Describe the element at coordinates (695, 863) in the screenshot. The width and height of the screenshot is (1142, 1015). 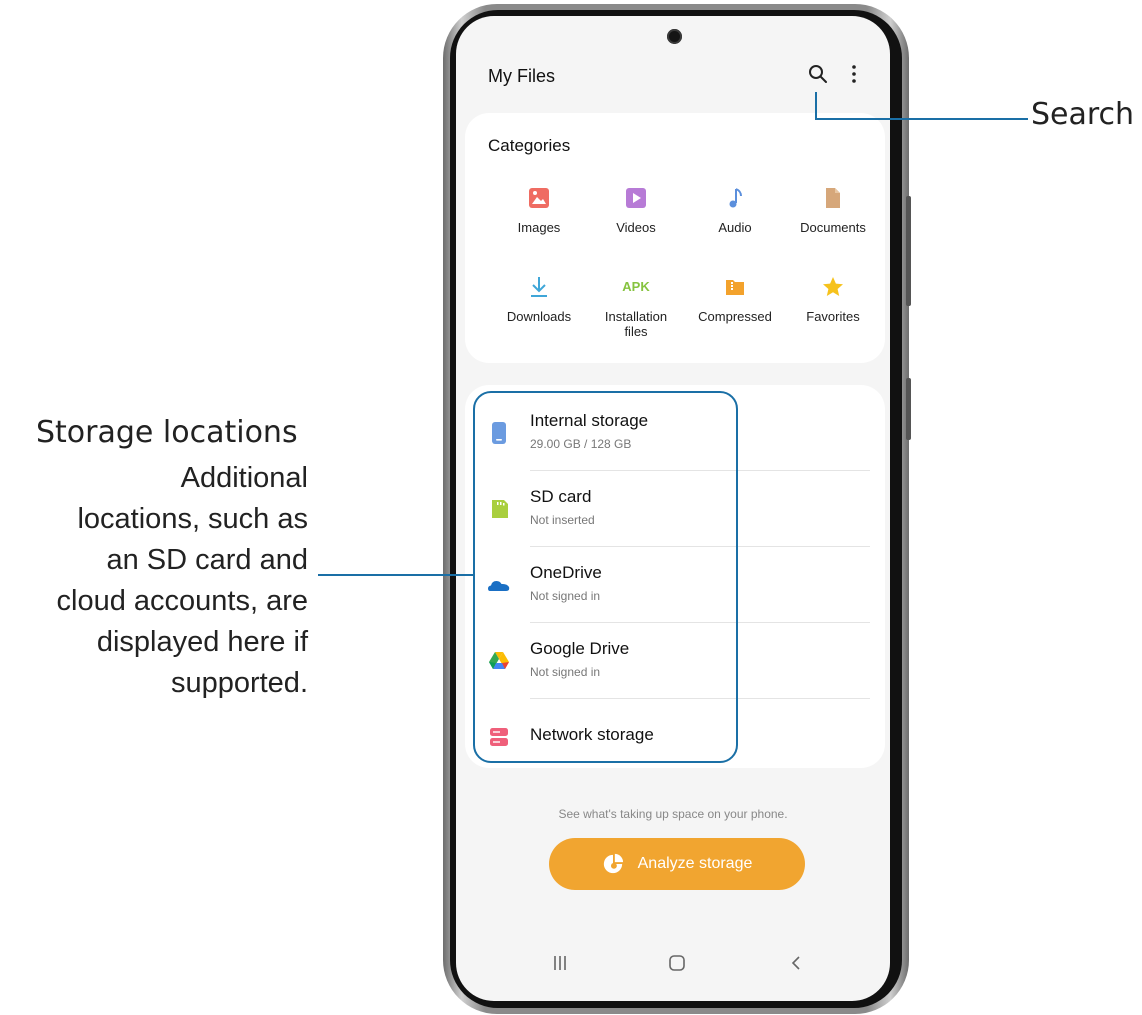
I see `analyze-storage-label: Analyze storage` at that location.